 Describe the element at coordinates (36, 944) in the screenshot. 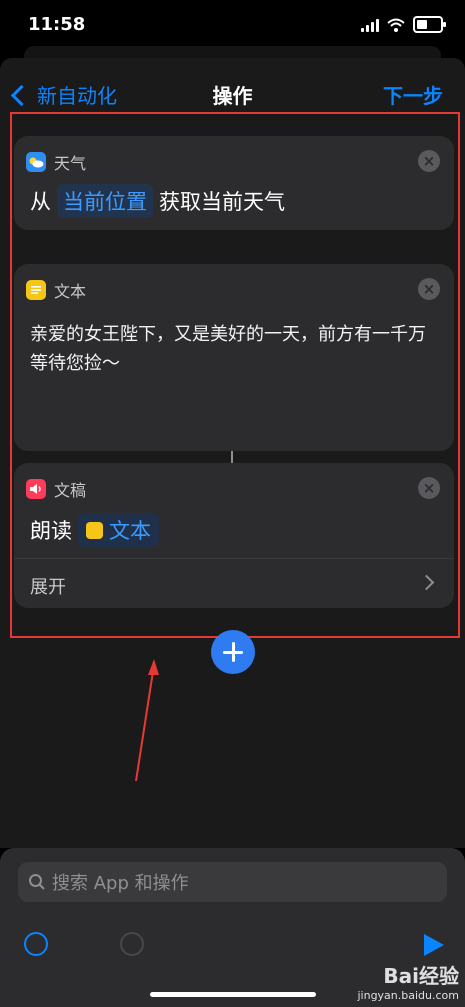

I see `undo-icon` at that location.